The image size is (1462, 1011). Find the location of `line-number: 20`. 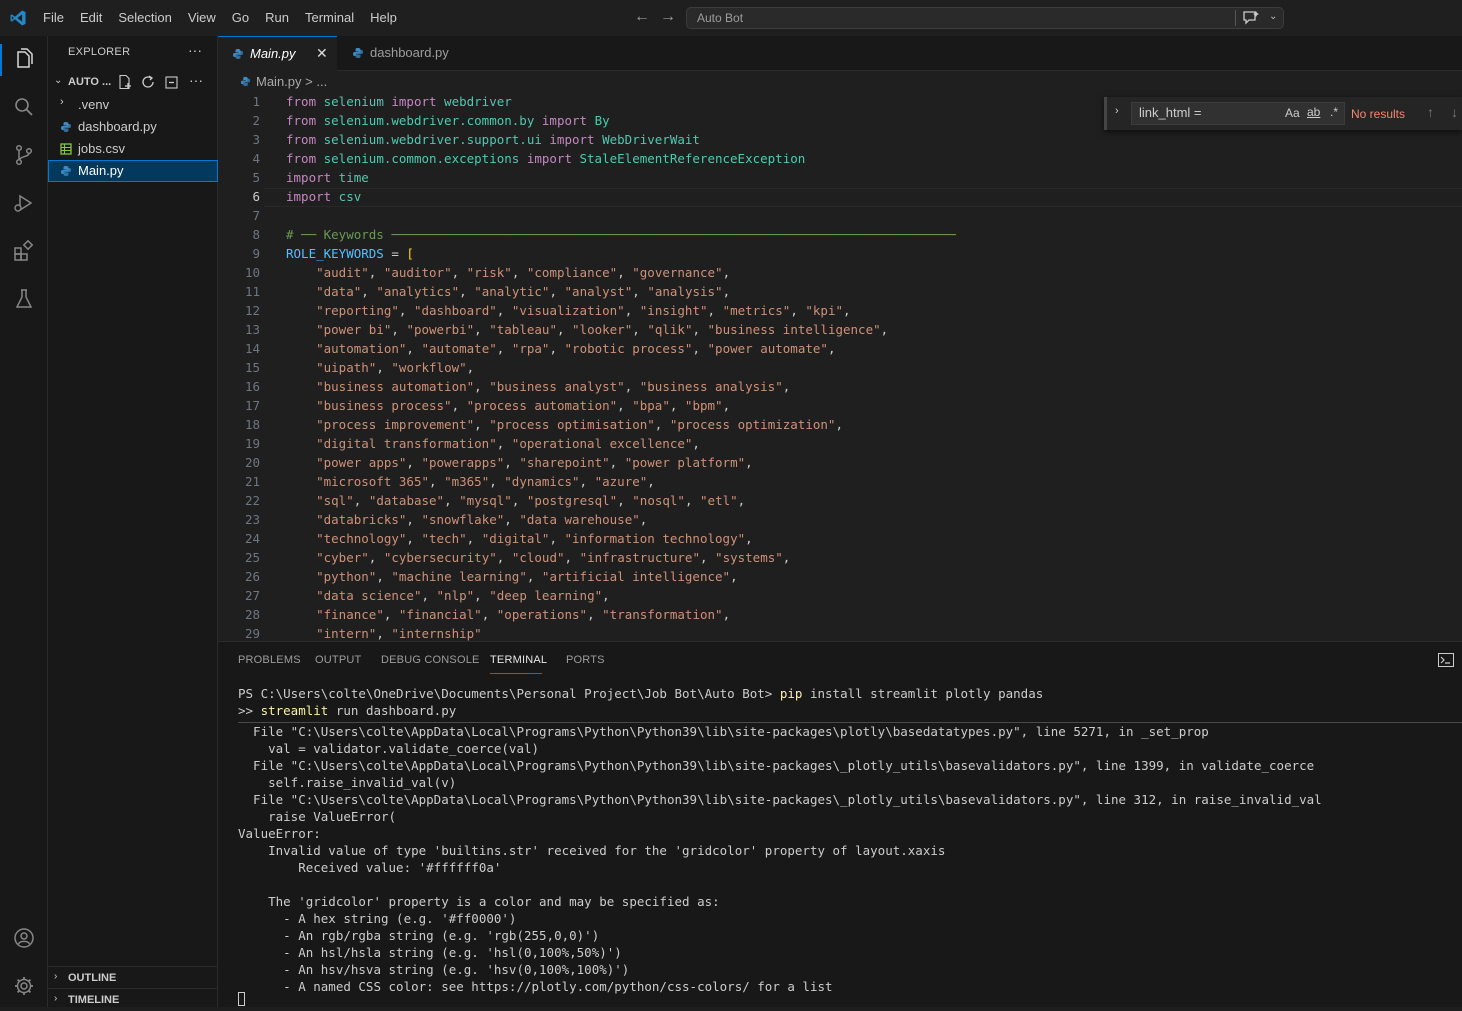

line-number: 20 is located at coordinates (252, 462).